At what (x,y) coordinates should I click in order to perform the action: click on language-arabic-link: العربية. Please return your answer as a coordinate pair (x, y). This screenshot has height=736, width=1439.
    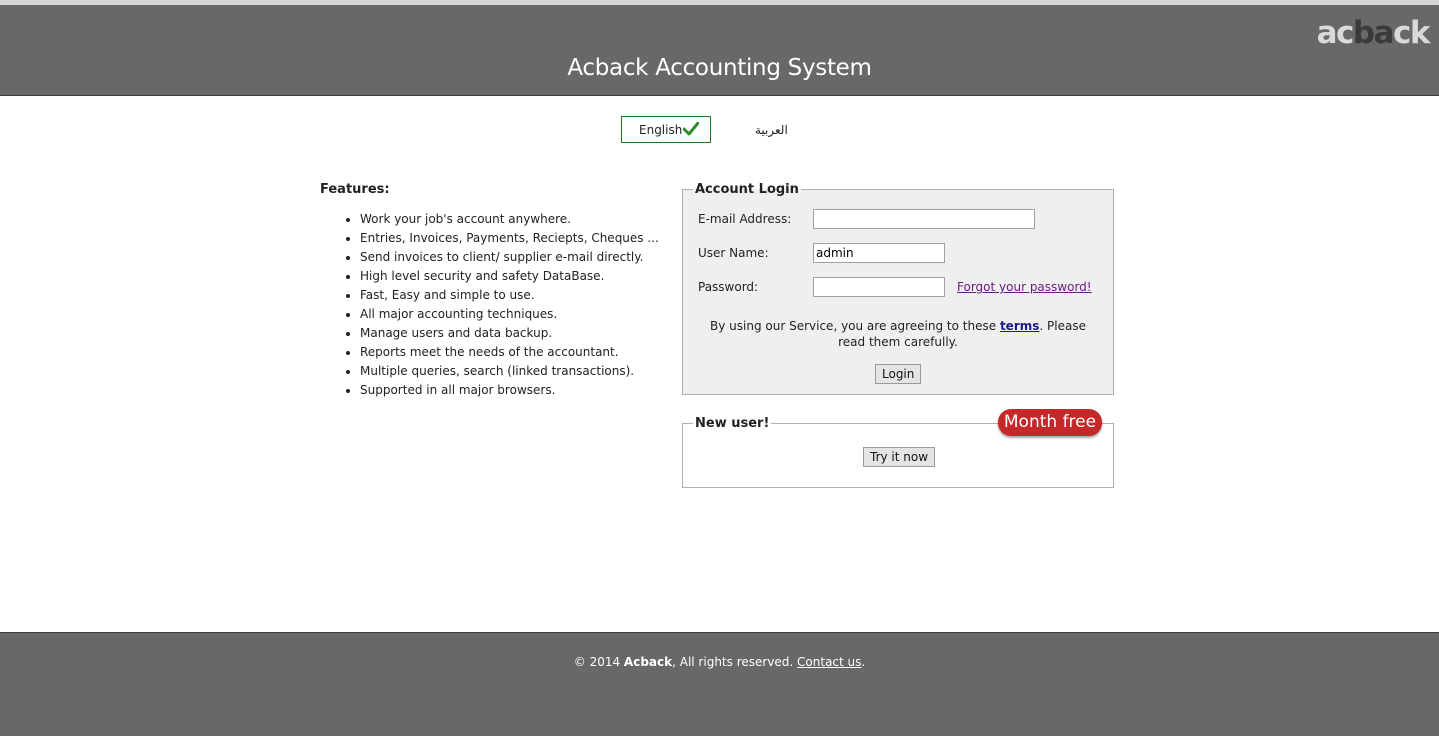
    Looking at the image, I should click on (771, 130).